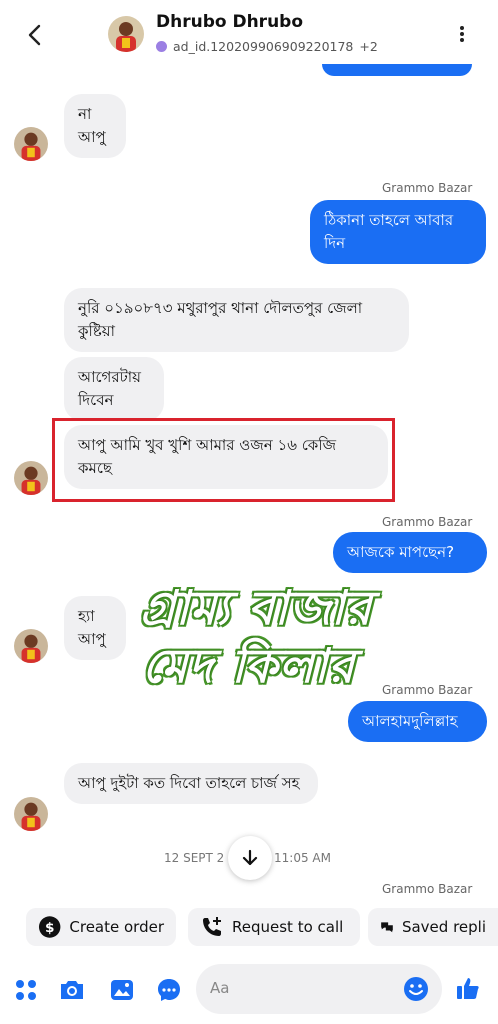  Describe the element at coordinates (410, 552) in the screenshot. I see `outgoing-message: আজকে মাপছেন?` at that location.